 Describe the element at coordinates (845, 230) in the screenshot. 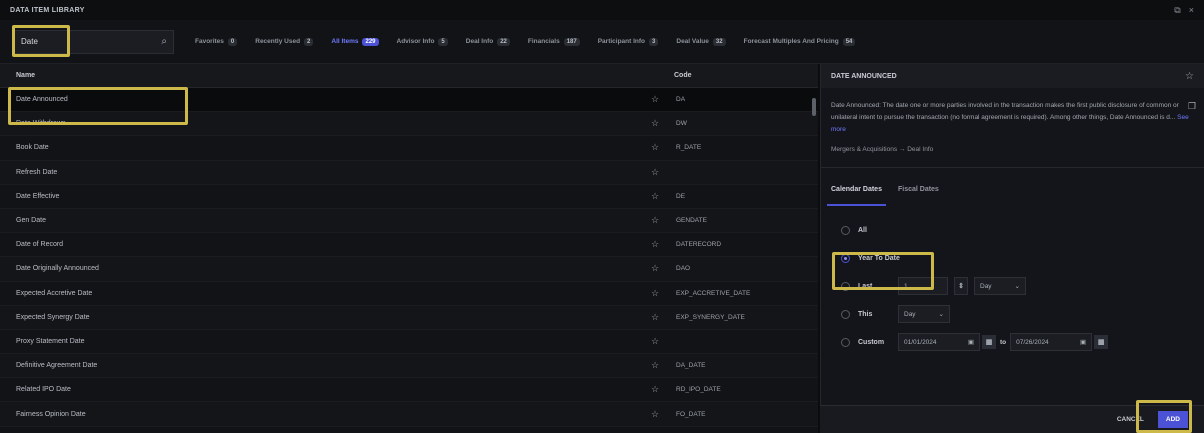

I see `radio-all` at that location.